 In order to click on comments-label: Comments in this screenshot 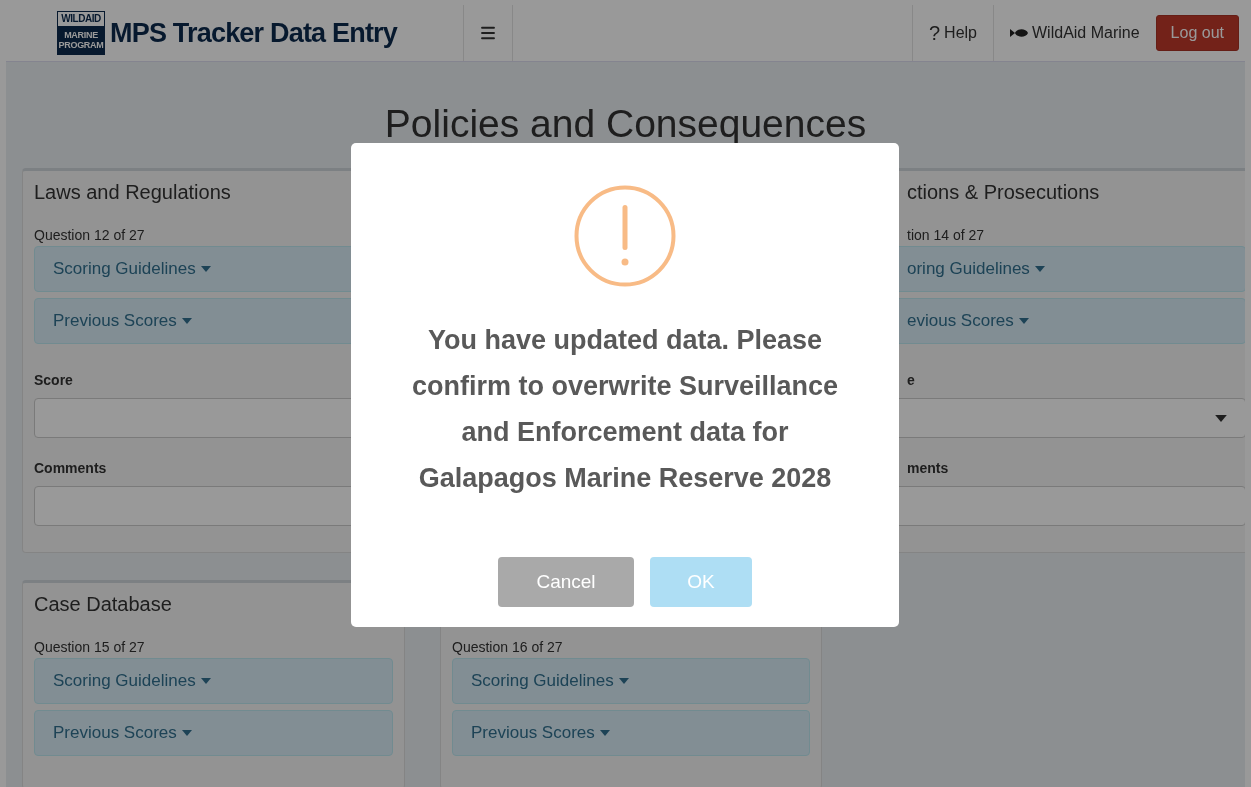, I will do `click(71, 468)`.